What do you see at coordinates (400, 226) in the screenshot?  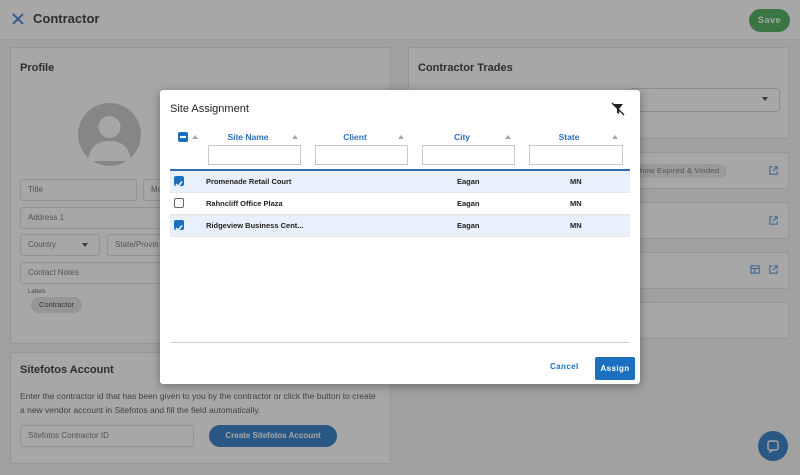 I see `table-row: Ridgeview Business Cent... Eagan MN` at bounding box center [400, 226].